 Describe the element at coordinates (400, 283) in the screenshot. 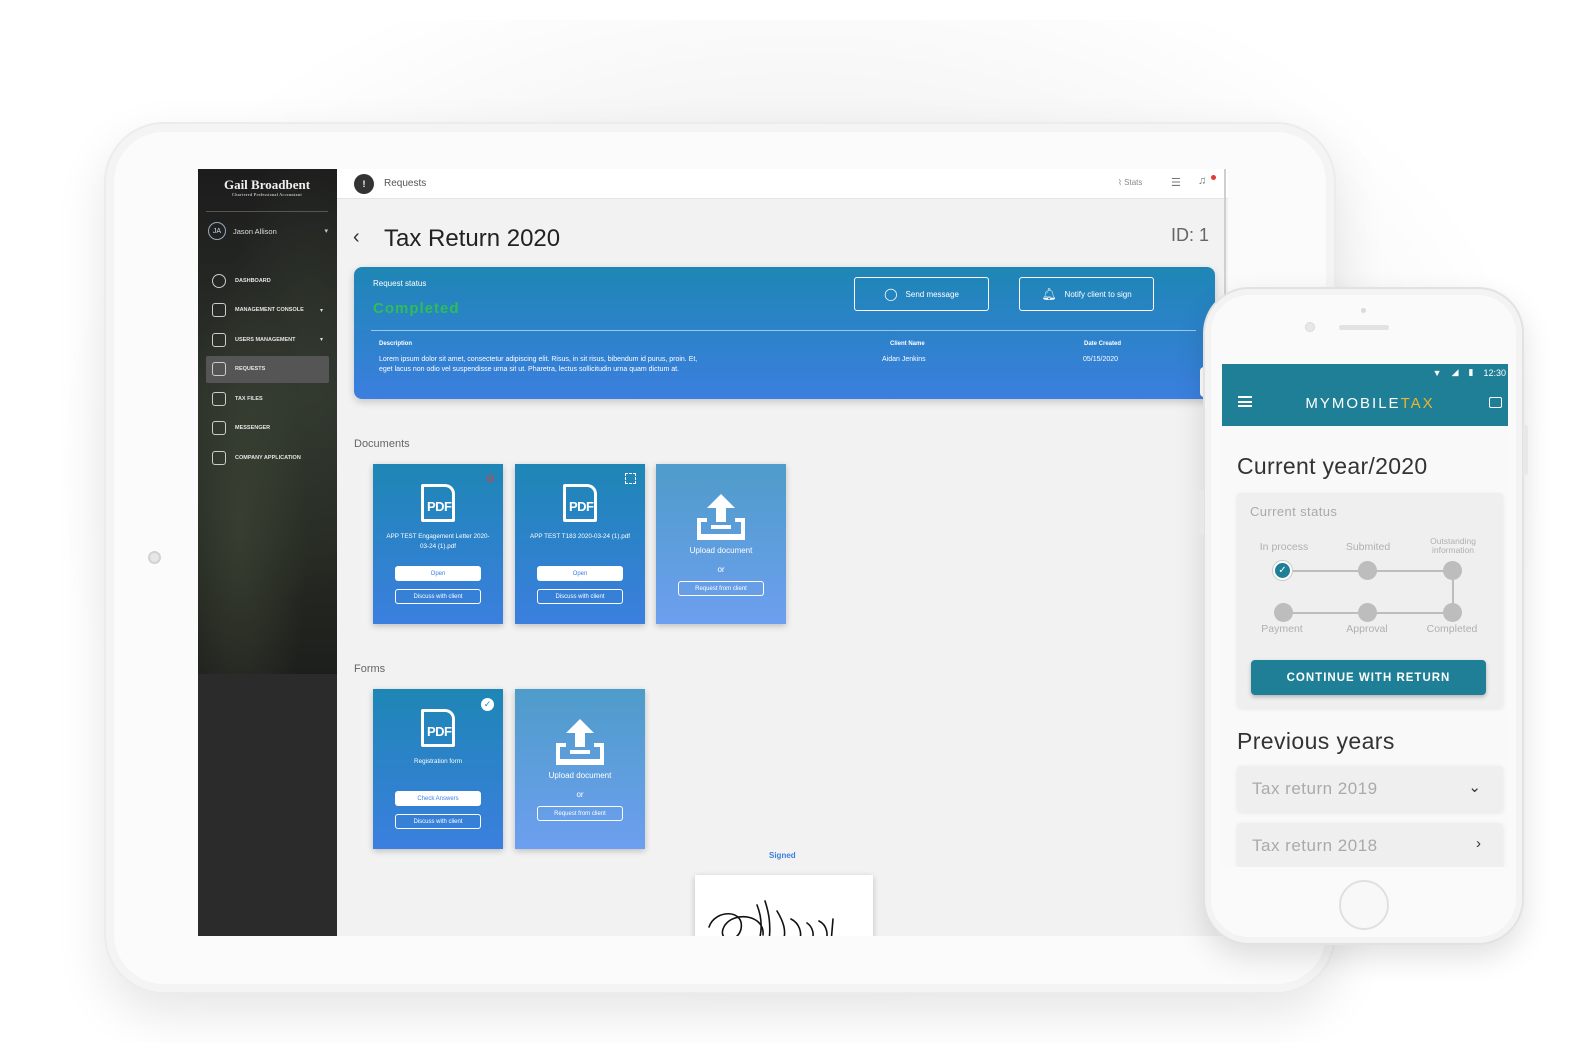

I see `request-status-label: Request status` at that location.